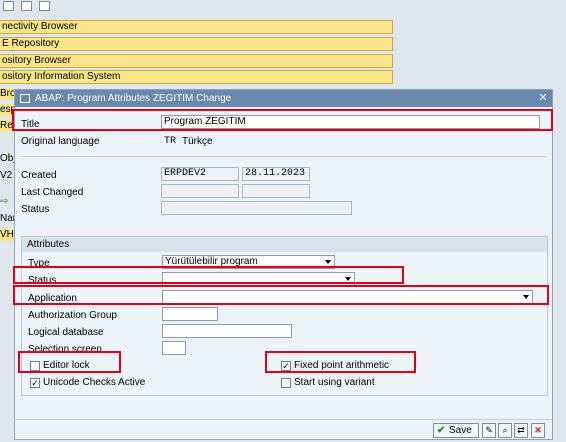 The image size is (566, 442). I want to click on menu-item: nectivity Browser, so click(196, 27).